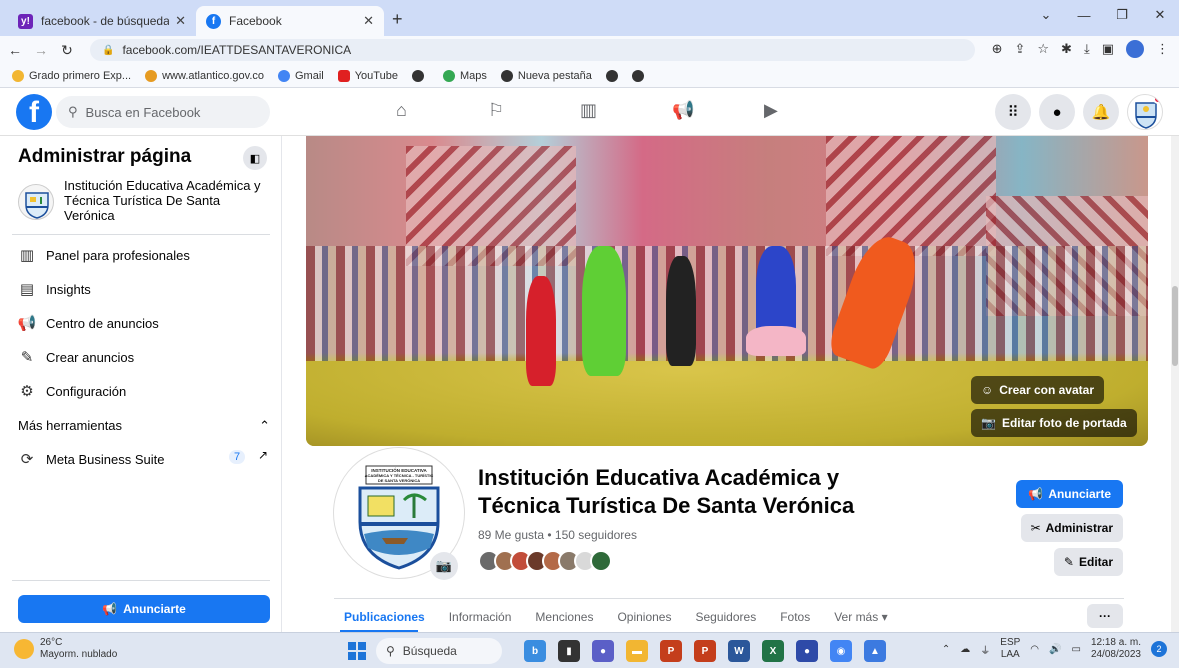 The image size is (1179, 668). I want to click on install-icon: ⊕, so click(997, 49).